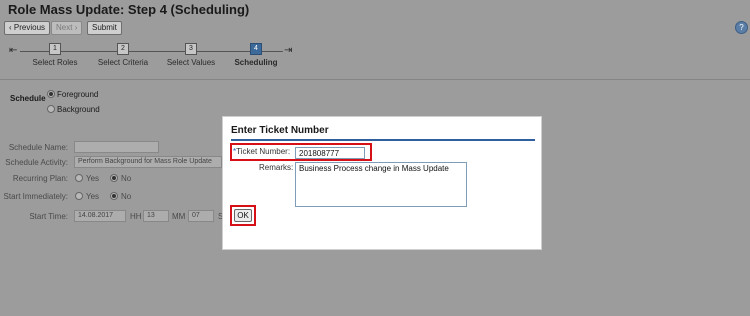 This screenshot has height=316, width=750. Describe the element at coordinates (288, 50) in the screenshot. I see `wizard-end-icon: ⇥` at that location.